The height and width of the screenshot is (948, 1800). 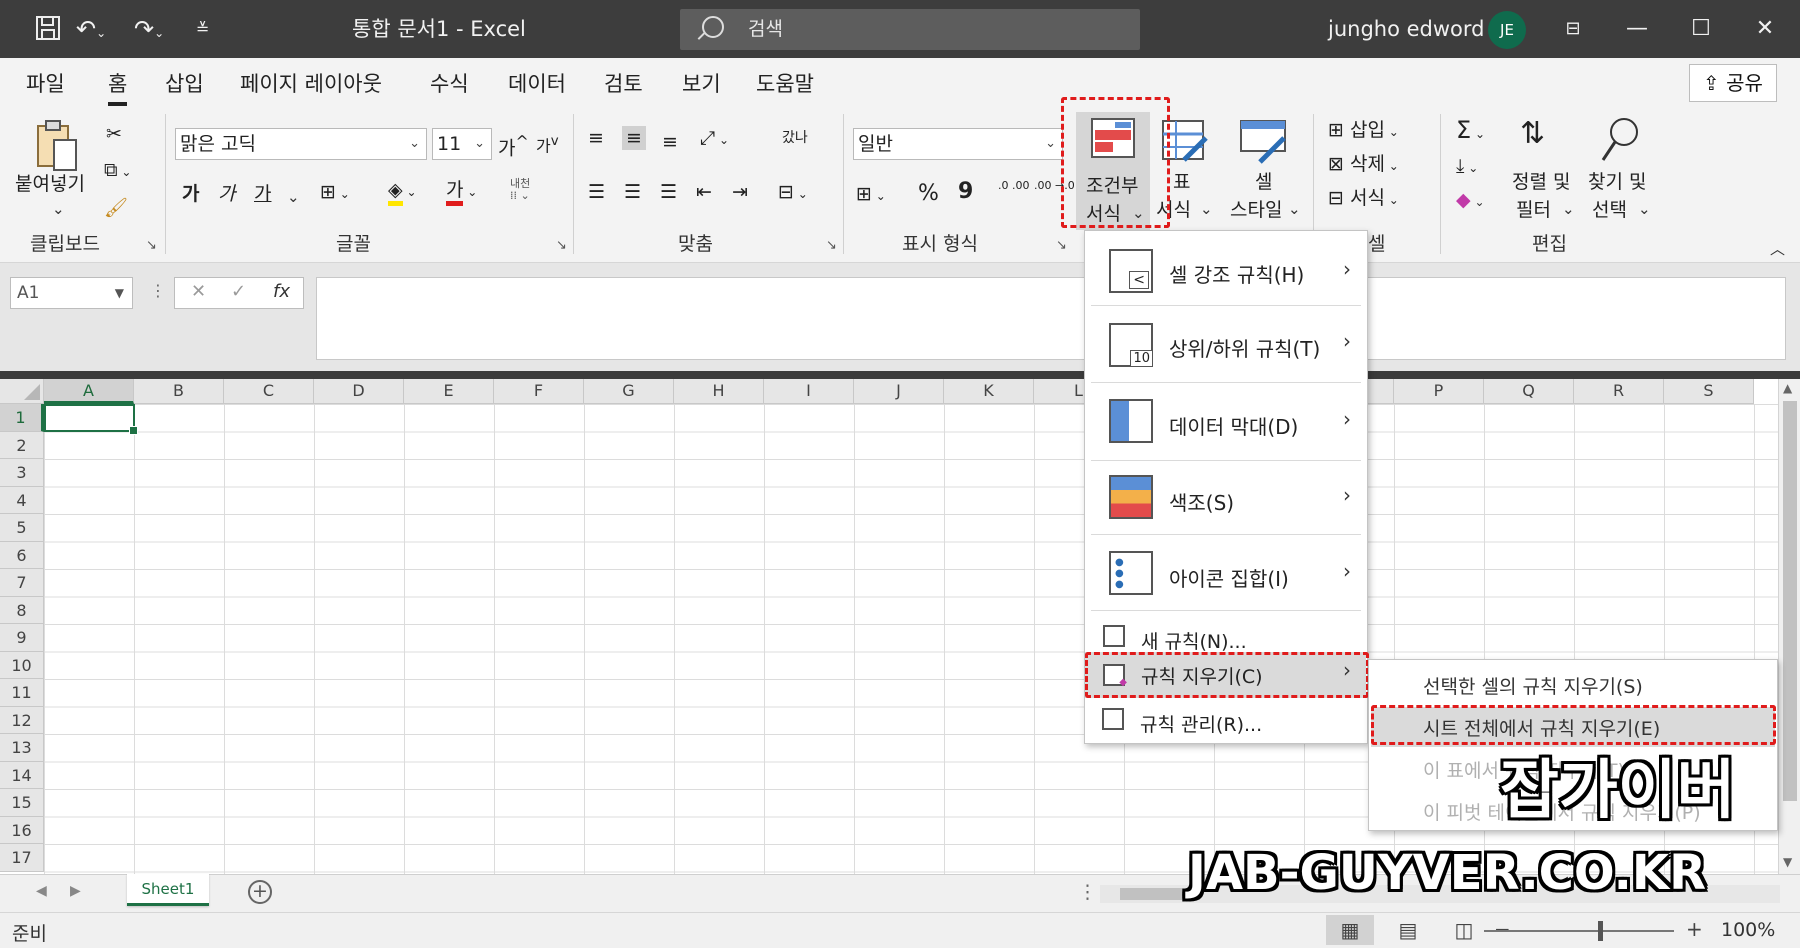 I want to click on normal-view-icon: ▦, so click(x=1350, y=930).